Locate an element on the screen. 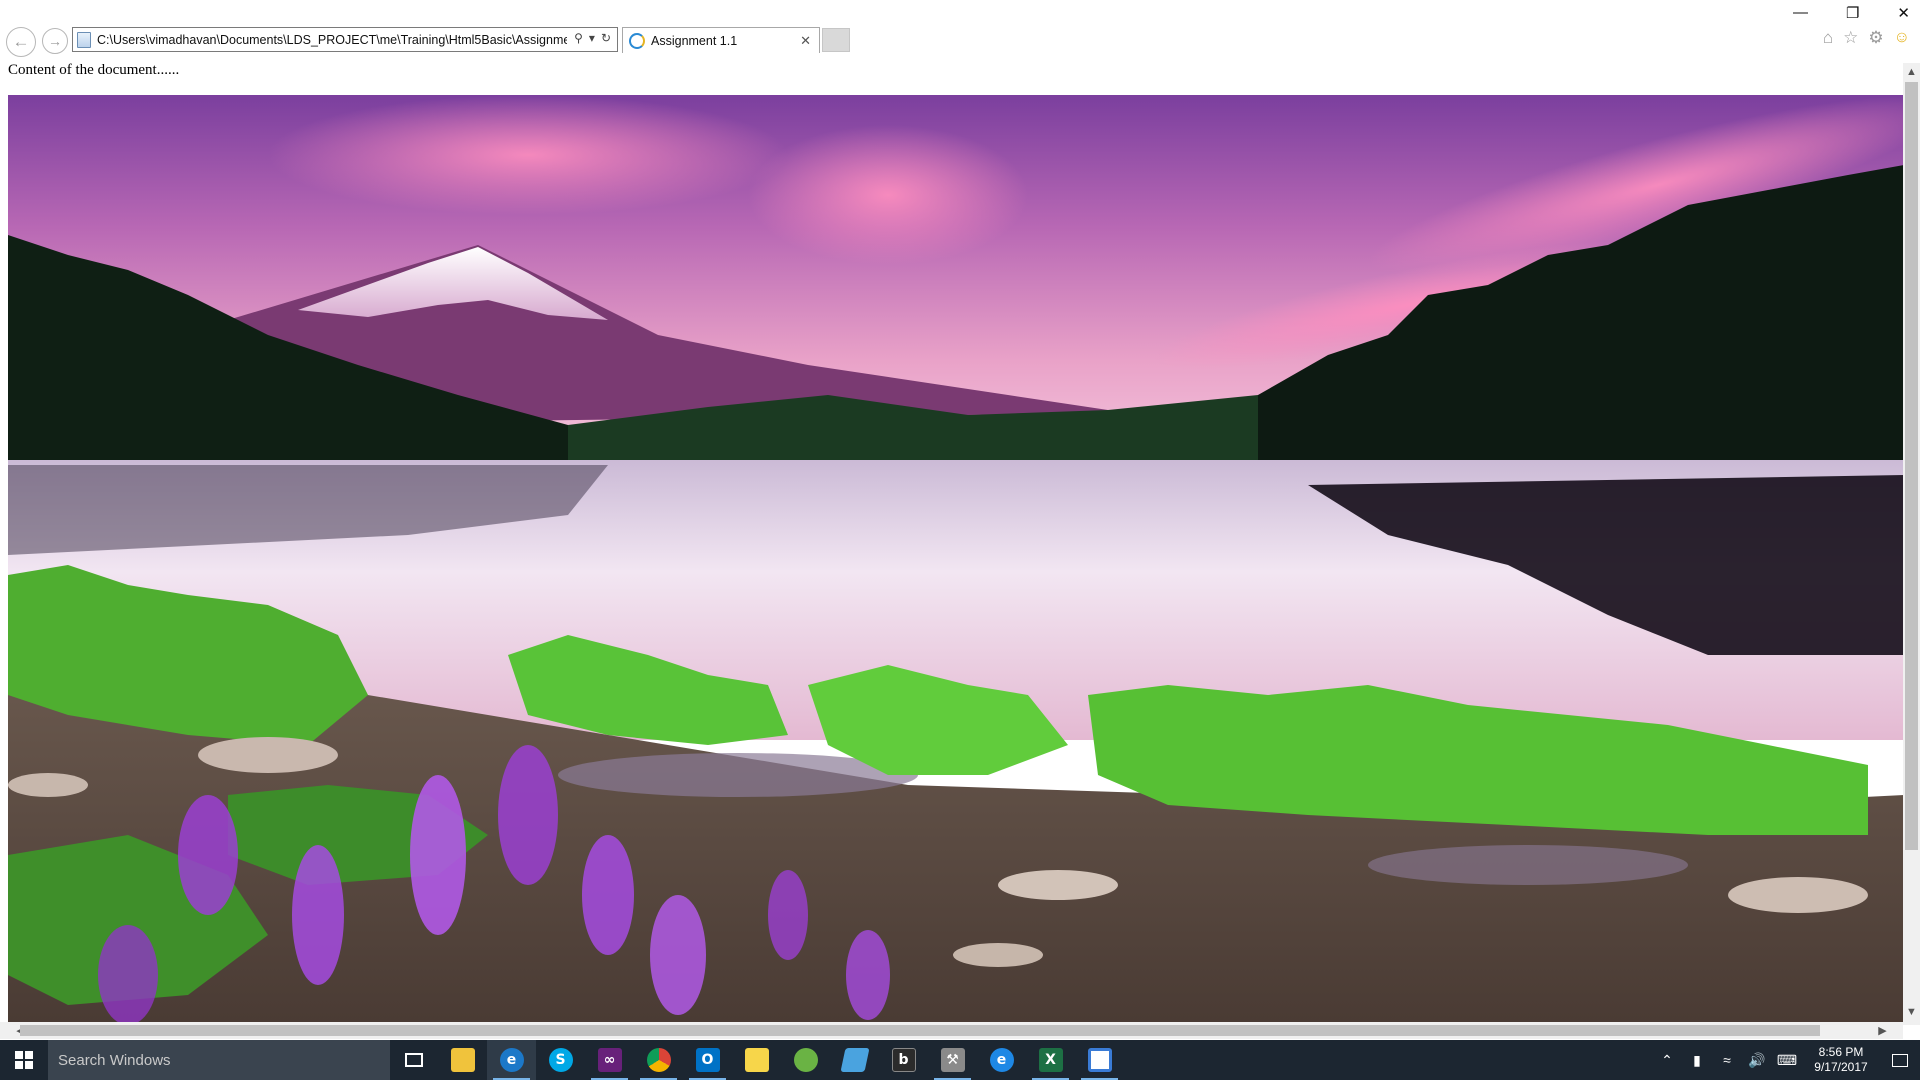 The width and height of the screenshot is (1920, 1080). sticky-notes-icon is located at coordinates (756, 1060).